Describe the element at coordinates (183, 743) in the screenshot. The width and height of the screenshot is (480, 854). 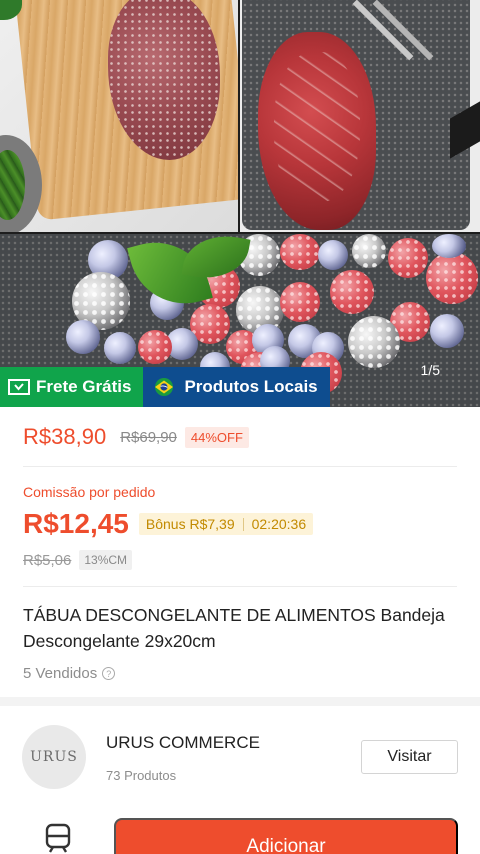
I see `shop-name: URUS COMMERCE` at that location.